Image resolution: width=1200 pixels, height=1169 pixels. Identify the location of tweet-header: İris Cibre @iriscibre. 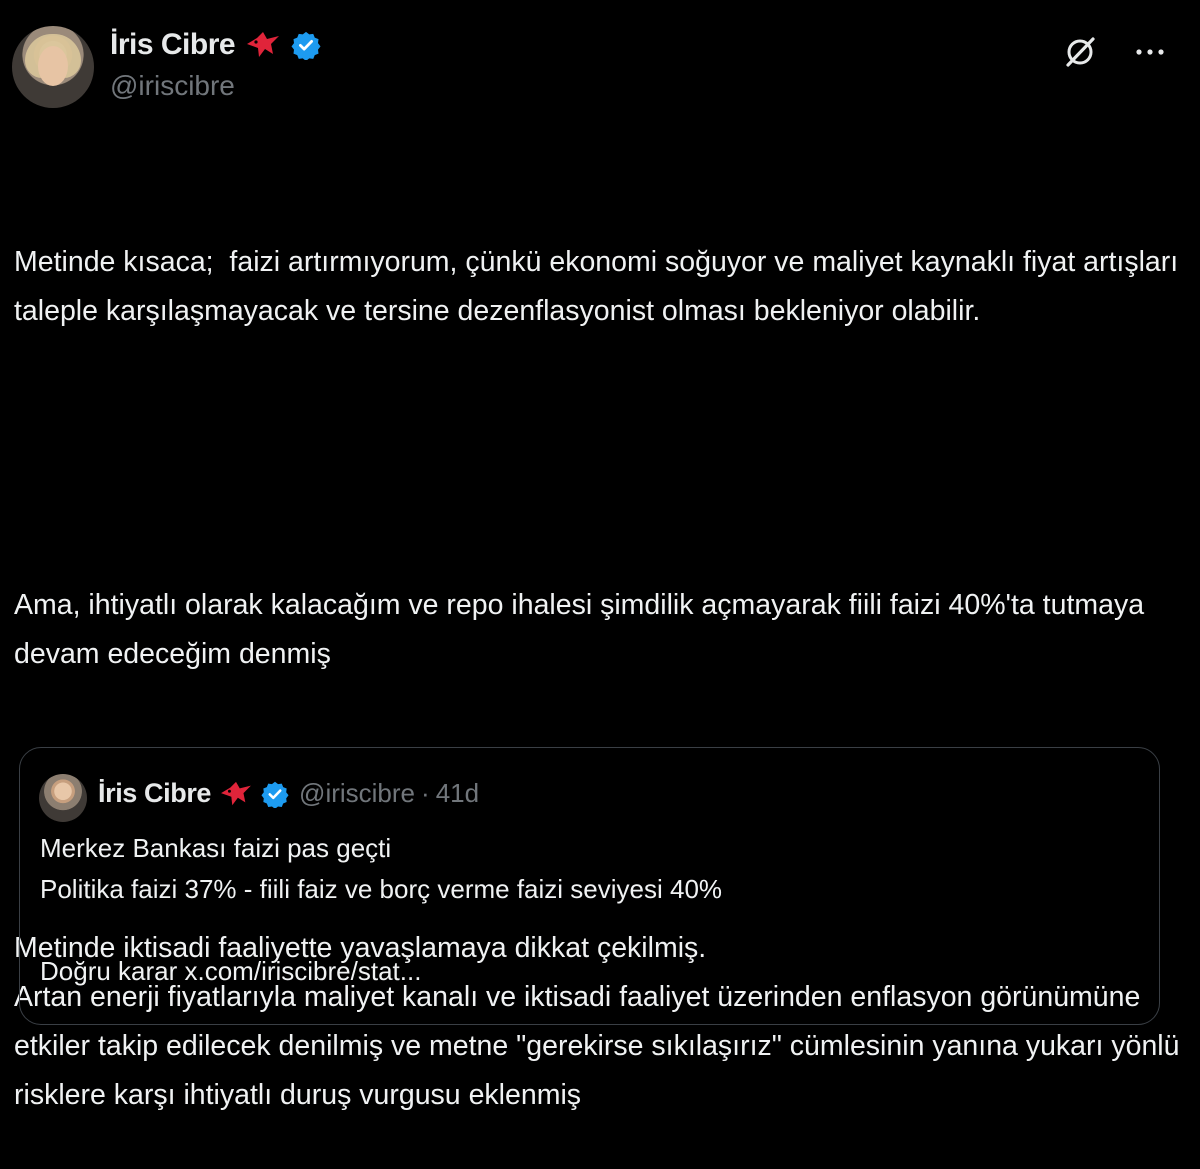
(600, 69).